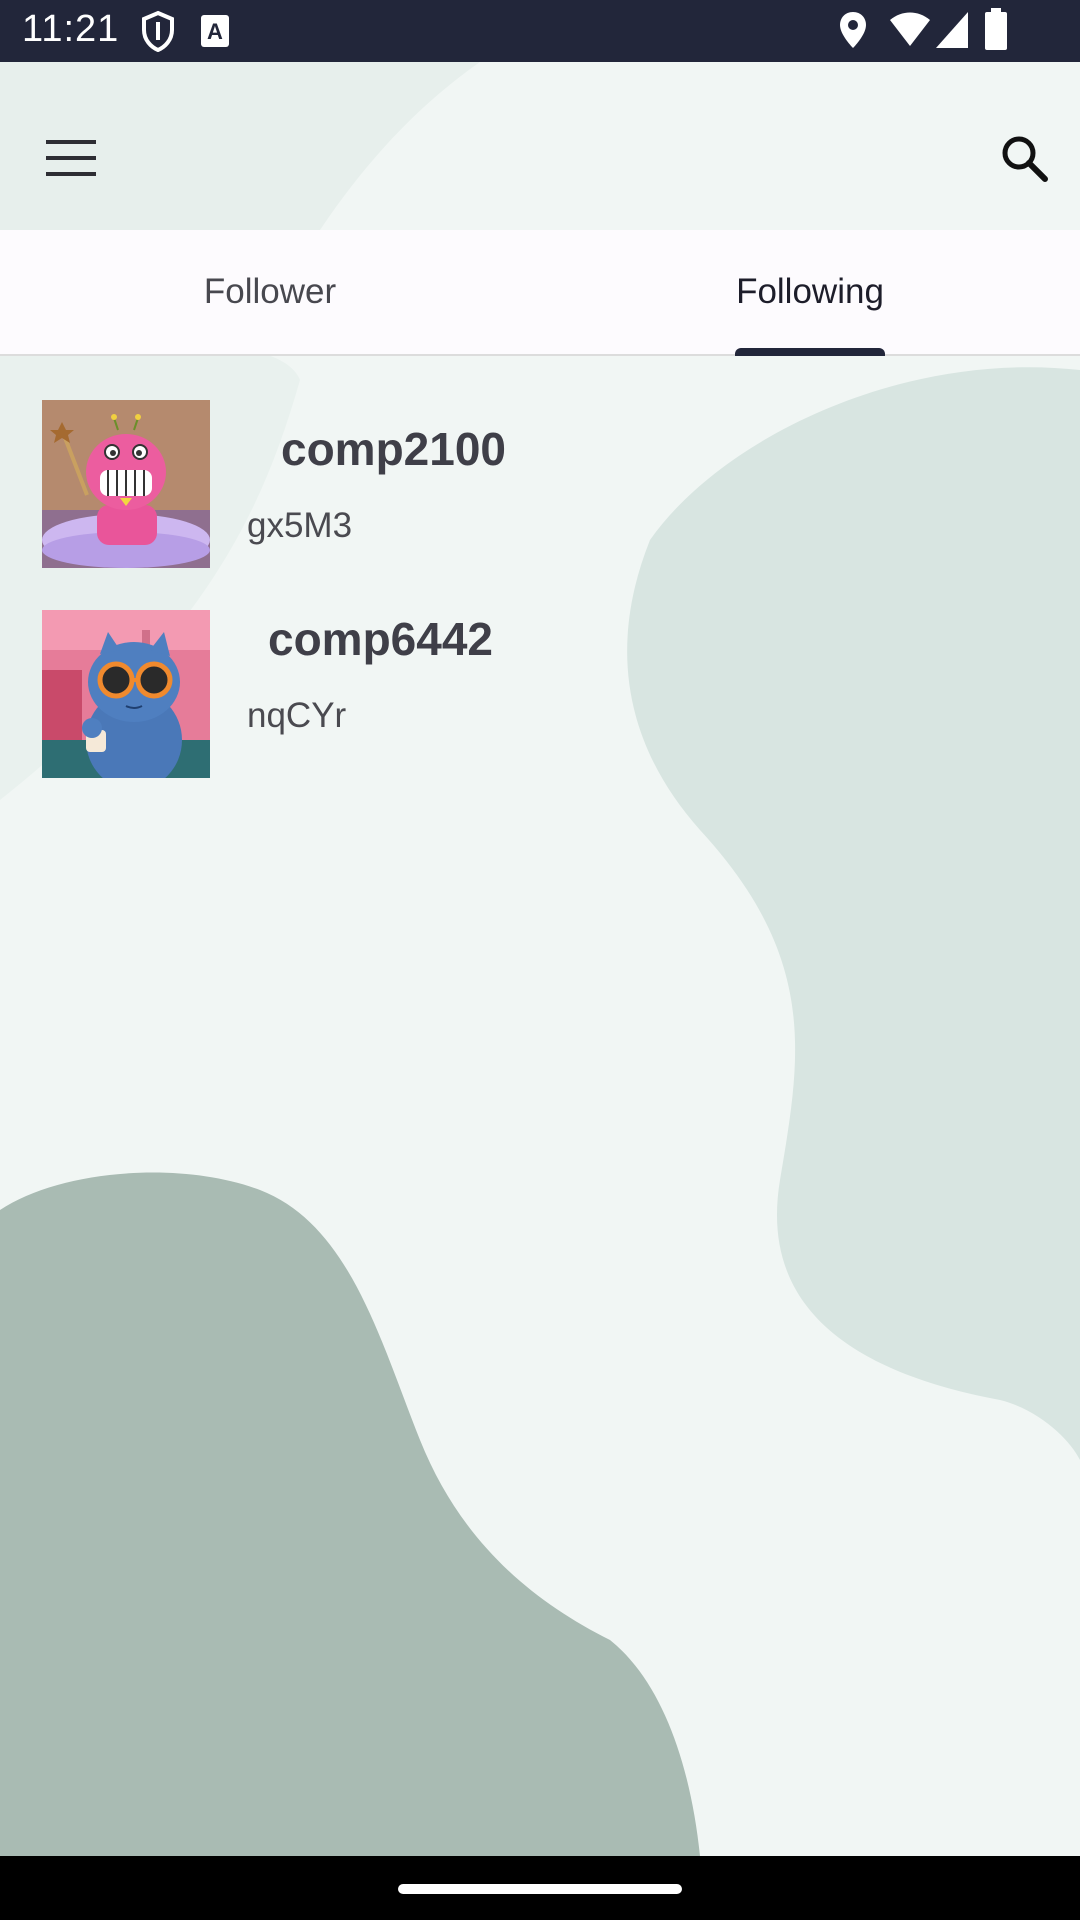 This screenshot has width=1080, height=1920. I want to click on text-a-icon: A, so click(215, 33).